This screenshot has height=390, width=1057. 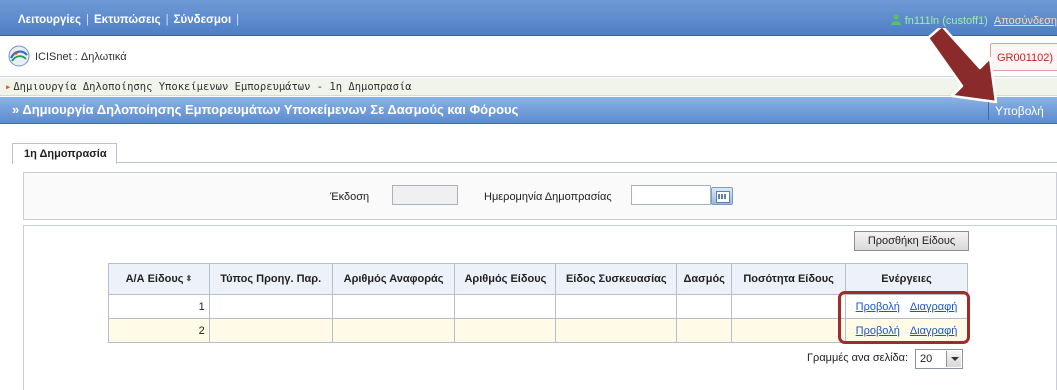 I want to click on column-header-package-type: Είδος Συσκευασίας, so click(x=616, y=279).